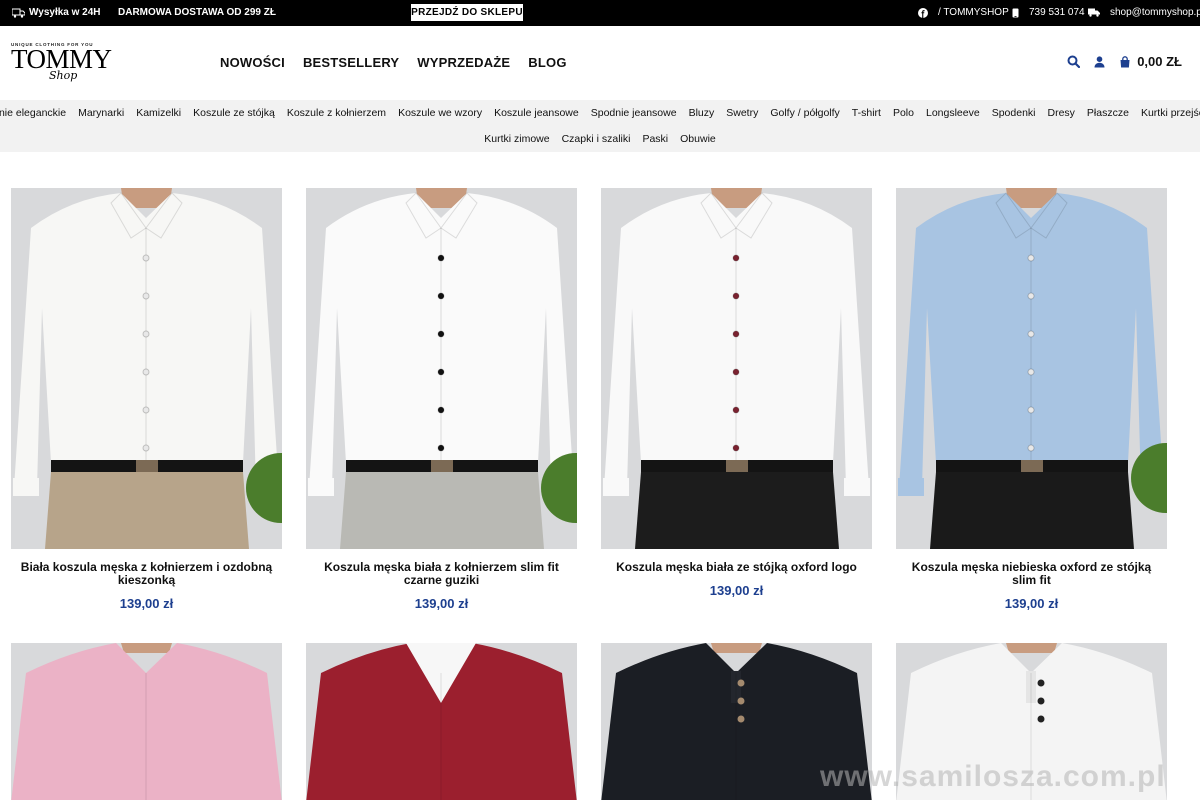  What do you see at coordinates (953, 113) in the screenshot?
I see `category-link: Longsleeve` at bounding box center [953, 113].